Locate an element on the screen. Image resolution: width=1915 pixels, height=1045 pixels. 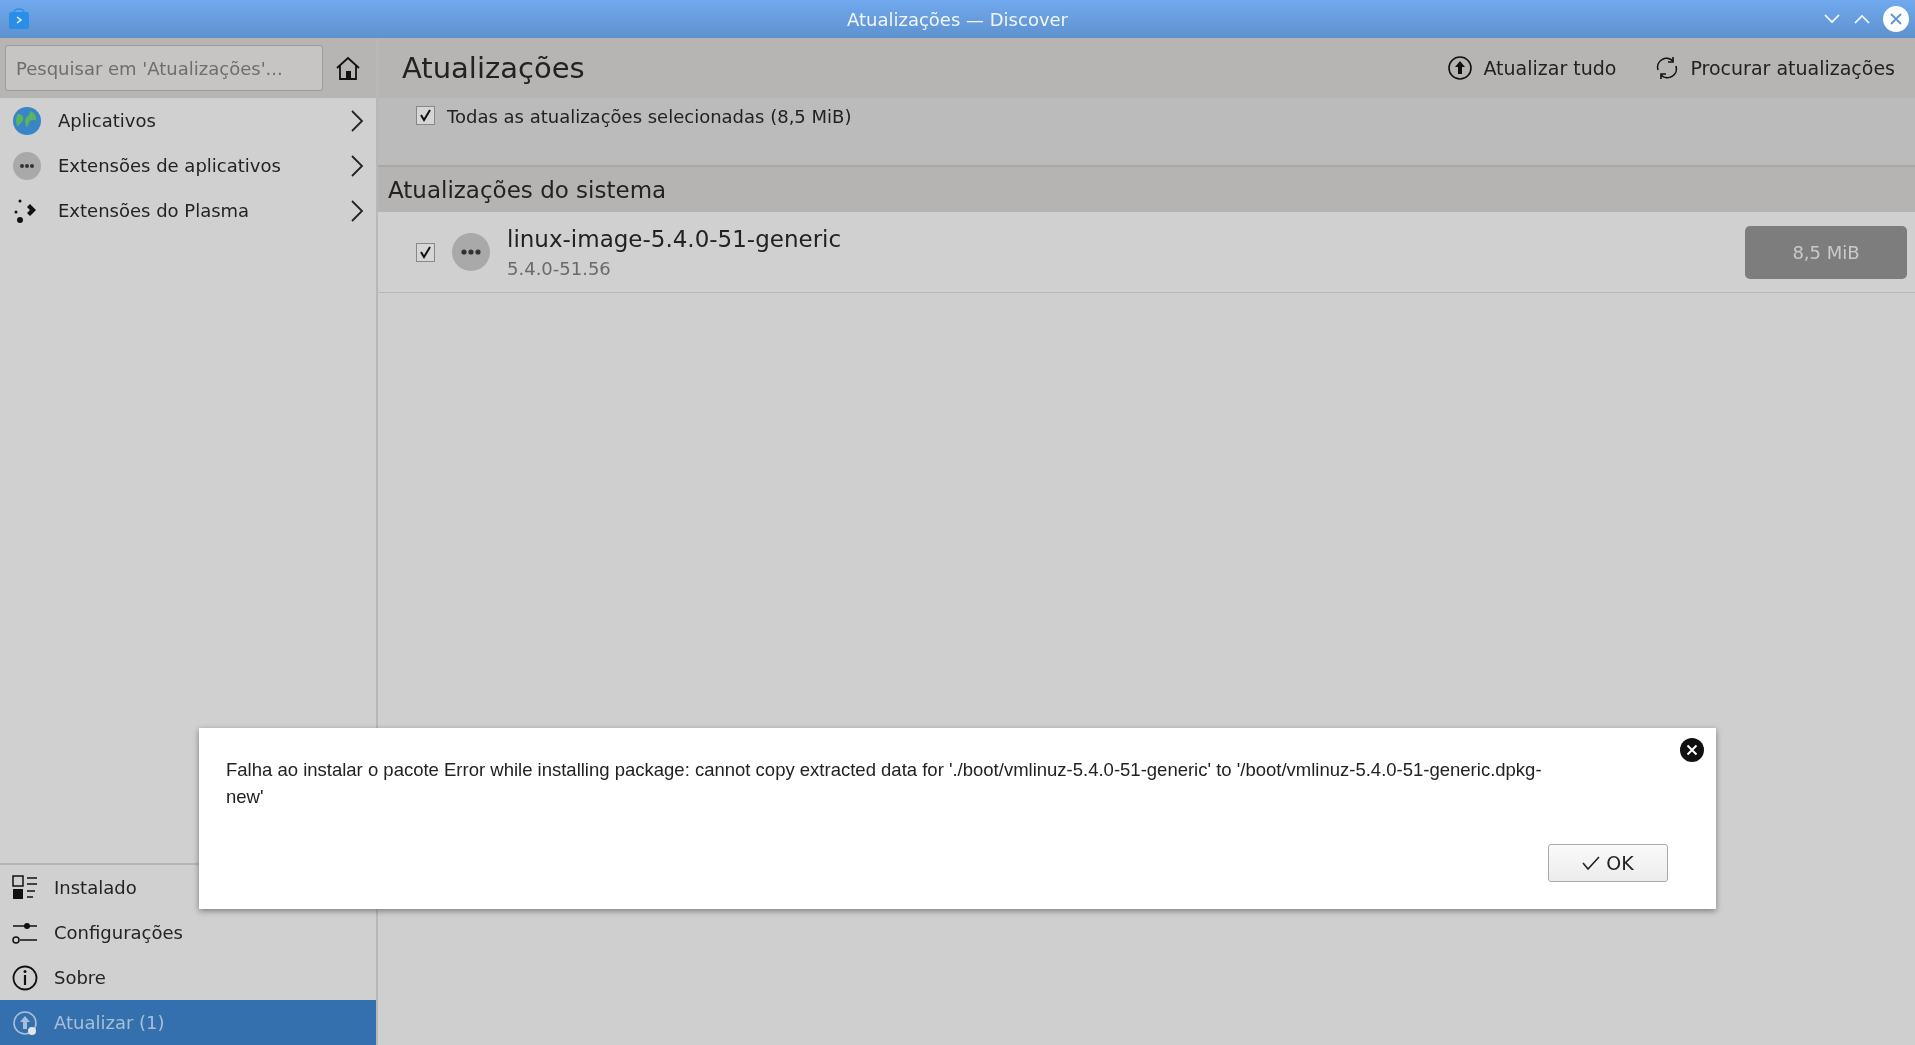
toolbar-button: Procurar atualizações is located at coordinates (1774, 68).